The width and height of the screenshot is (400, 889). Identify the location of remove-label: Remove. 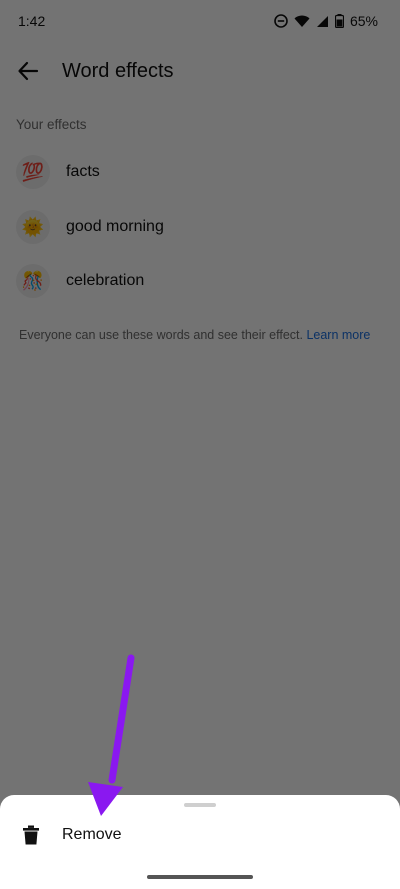
(92, 834).